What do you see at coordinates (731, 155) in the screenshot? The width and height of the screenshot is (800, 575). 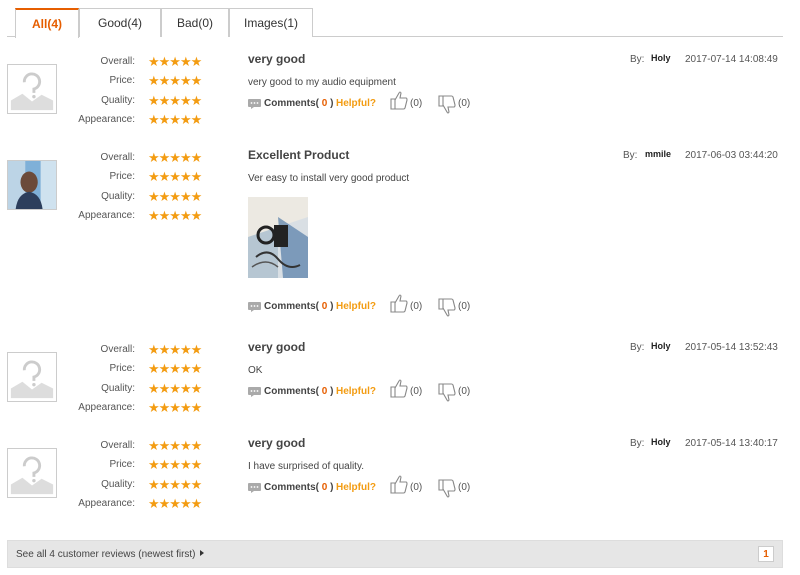 I see `review-date: 2017-06-03 03:44:20` at bounding box center [731, 155].